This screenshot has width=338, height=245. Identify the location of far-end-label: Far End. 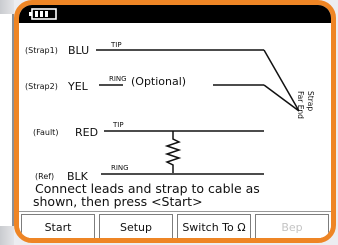
(300, 105).